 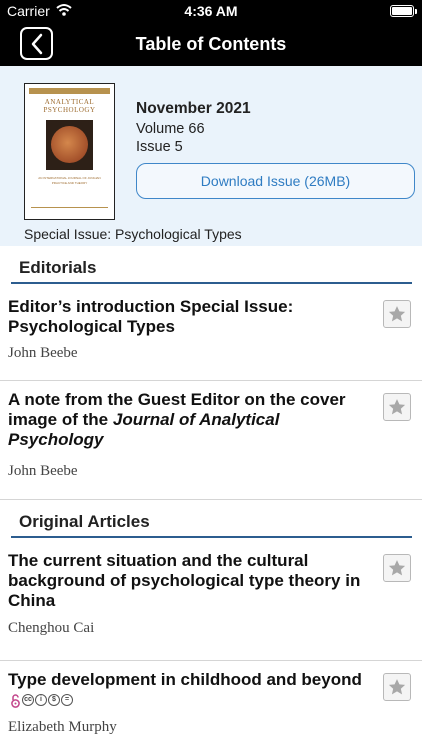 What do you see at coordinates (15, 700) in the screenshot?
I see `open-access-icon` at bounding box center [15, 700].